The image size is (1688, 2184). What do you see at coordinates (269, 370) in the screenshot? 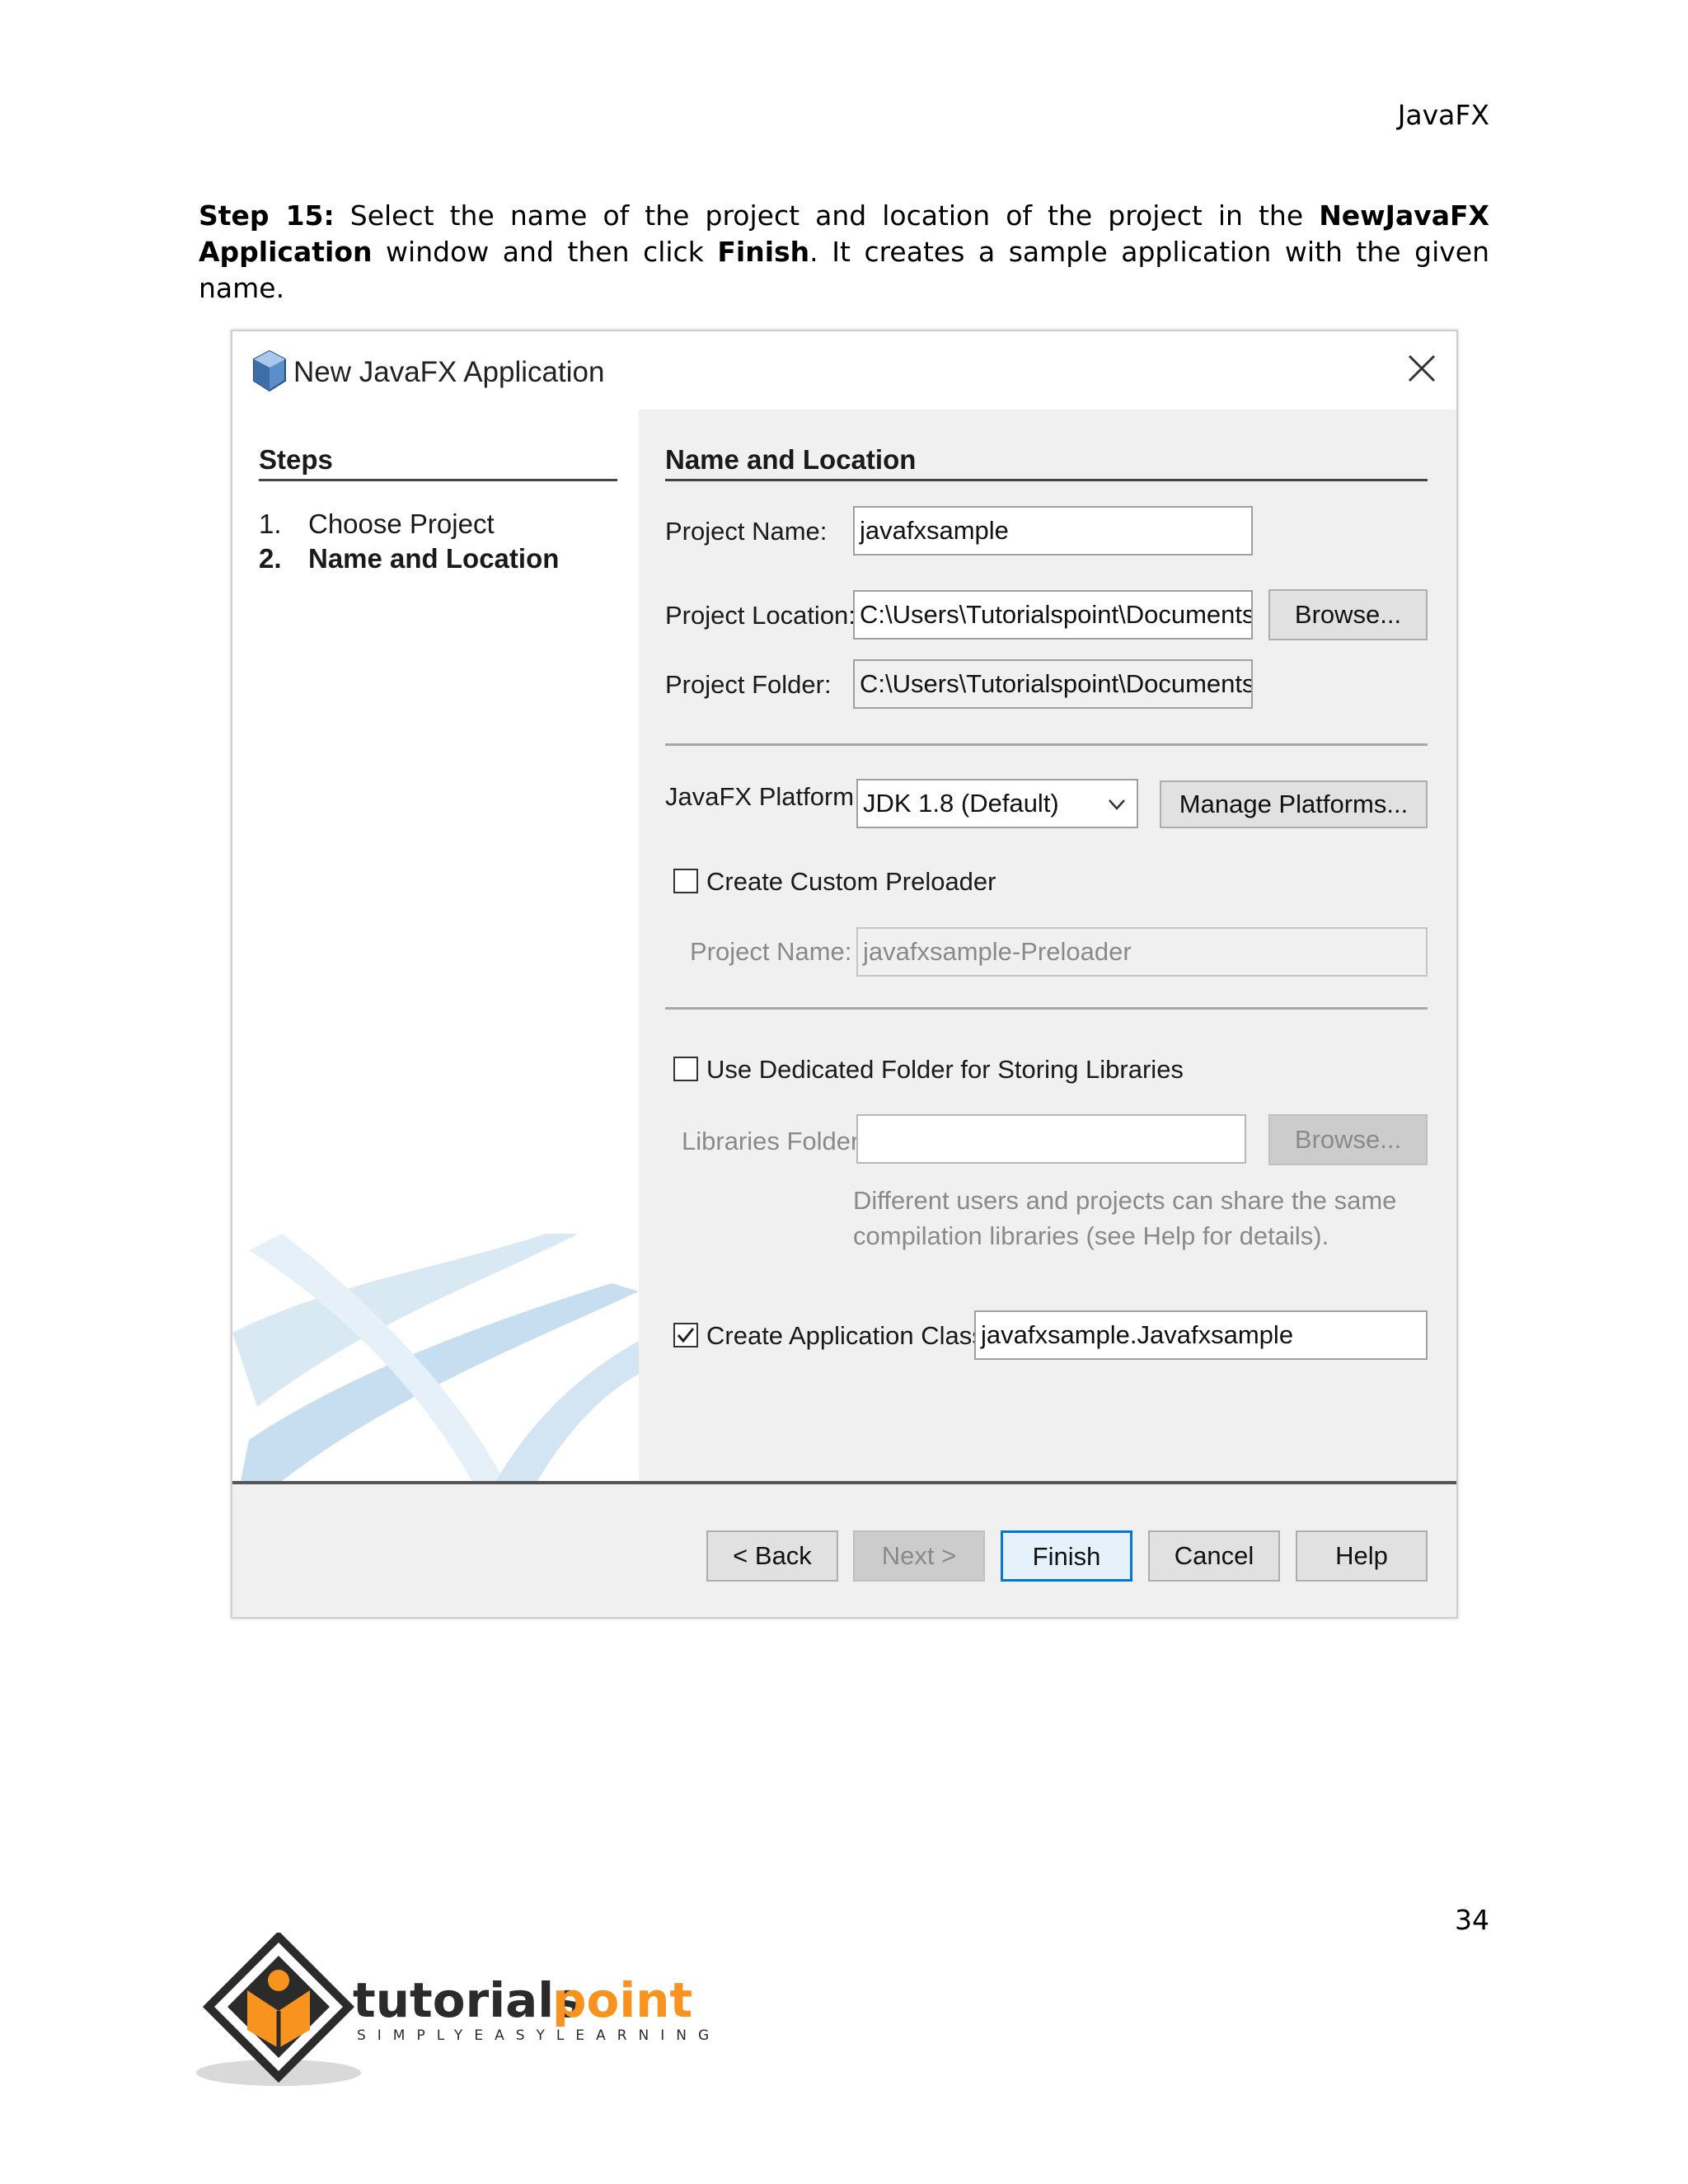
I see `netbeans-cube-icon` at bounding box center [269, 370].